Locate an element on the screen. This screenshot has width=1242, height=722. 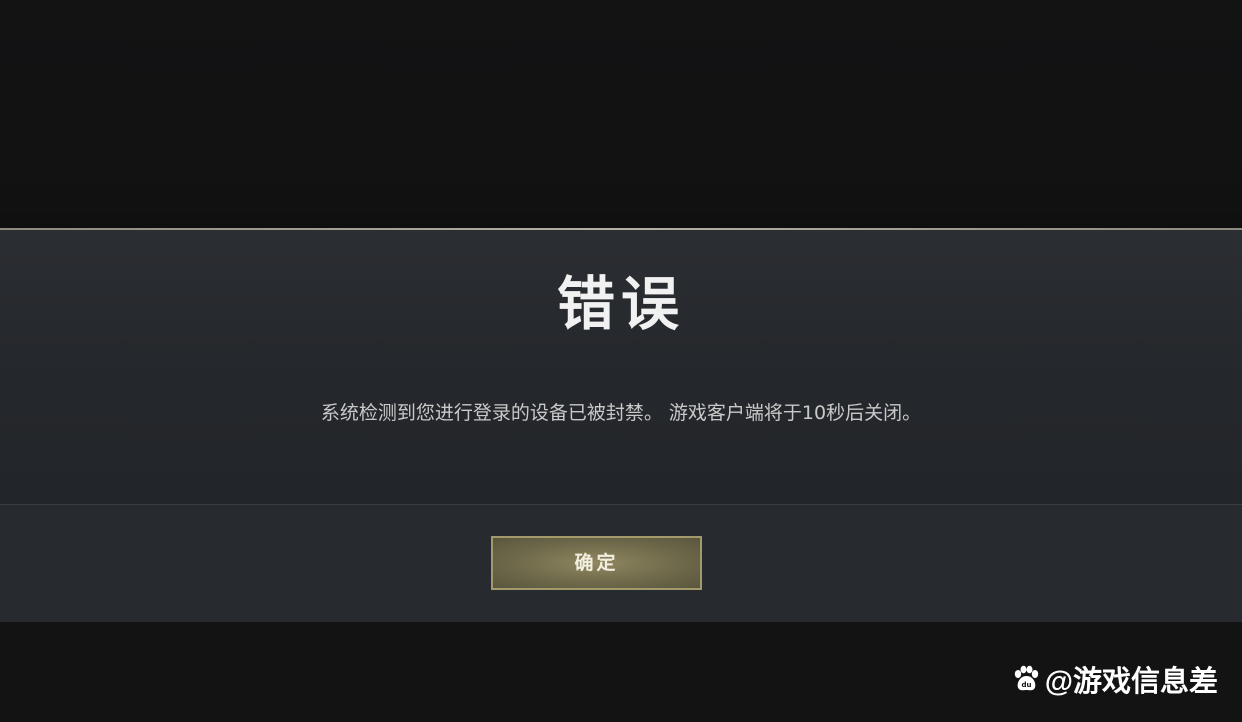
confirm-button: 确定 is located at coordinates (596, 563).